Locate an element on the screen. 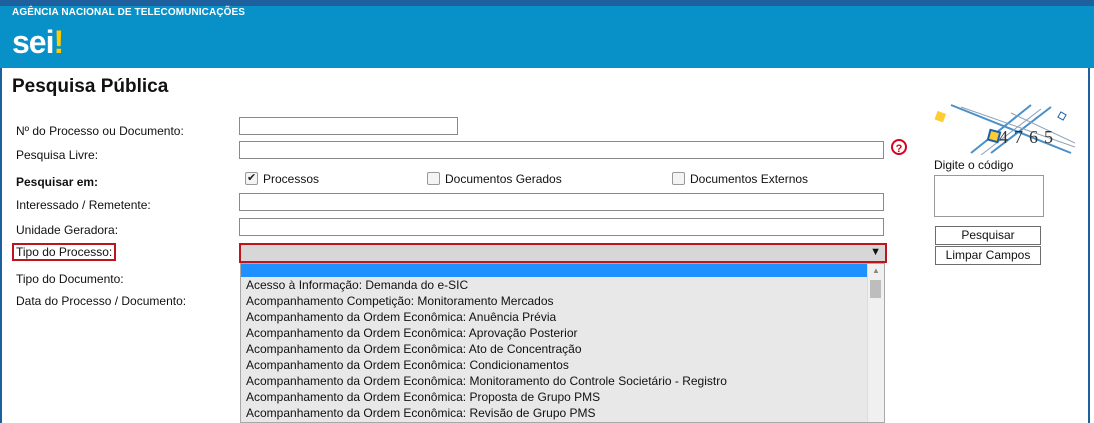 Image resolution: width=1094 pixels, height=423 pixels. dropdown-scrollbar: ▲ is located at coordinates (875, 343).